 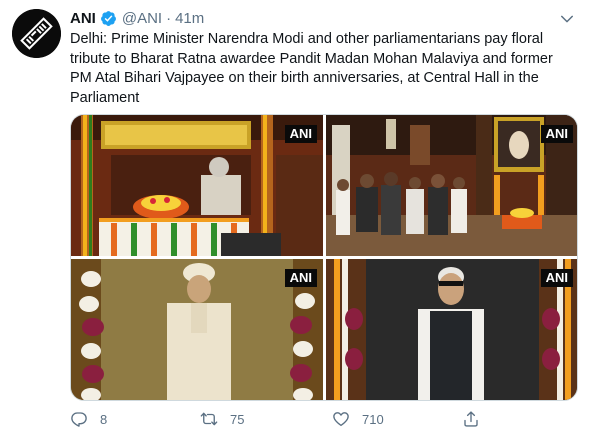 I want to click on ani-logo-icon, so click(x=36, y=33).